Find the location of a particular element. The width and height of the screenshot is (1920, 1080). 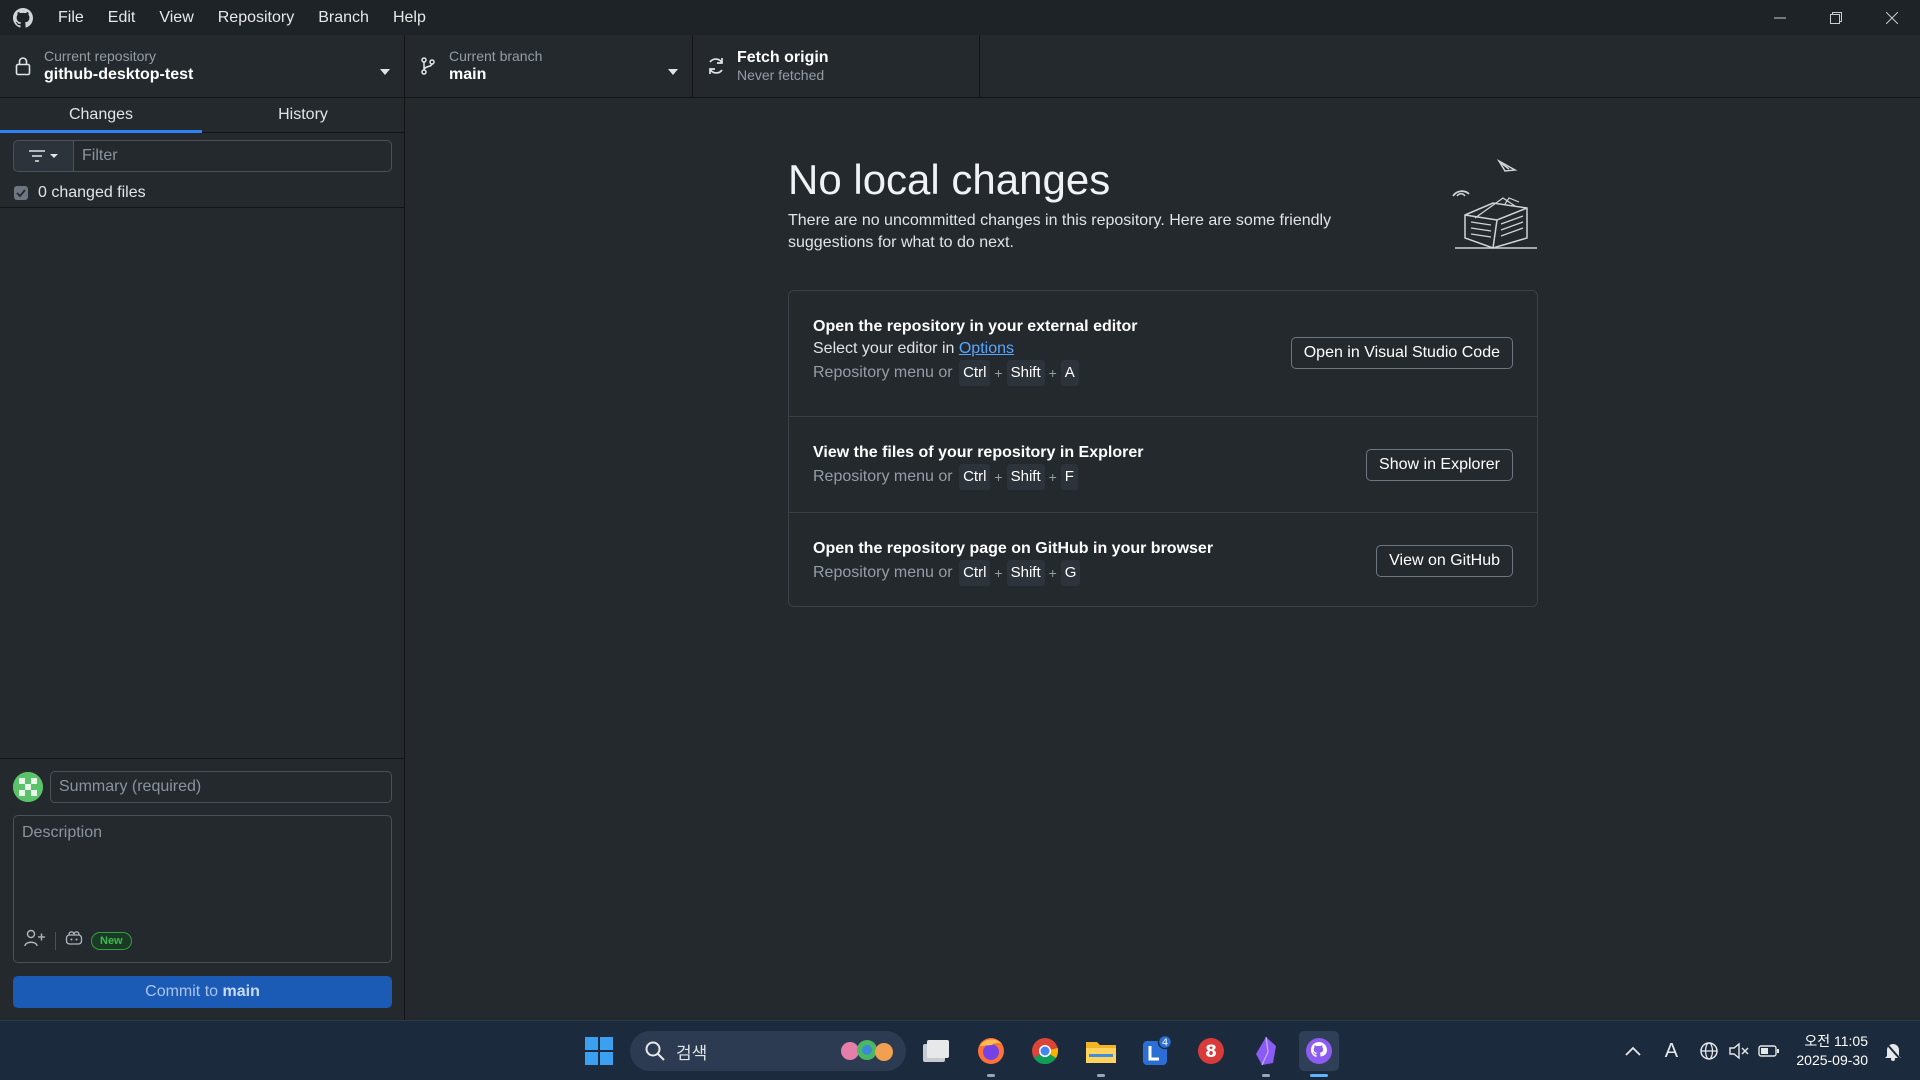

taskbar-search: 검색 is located at coordinates (768, 1051).